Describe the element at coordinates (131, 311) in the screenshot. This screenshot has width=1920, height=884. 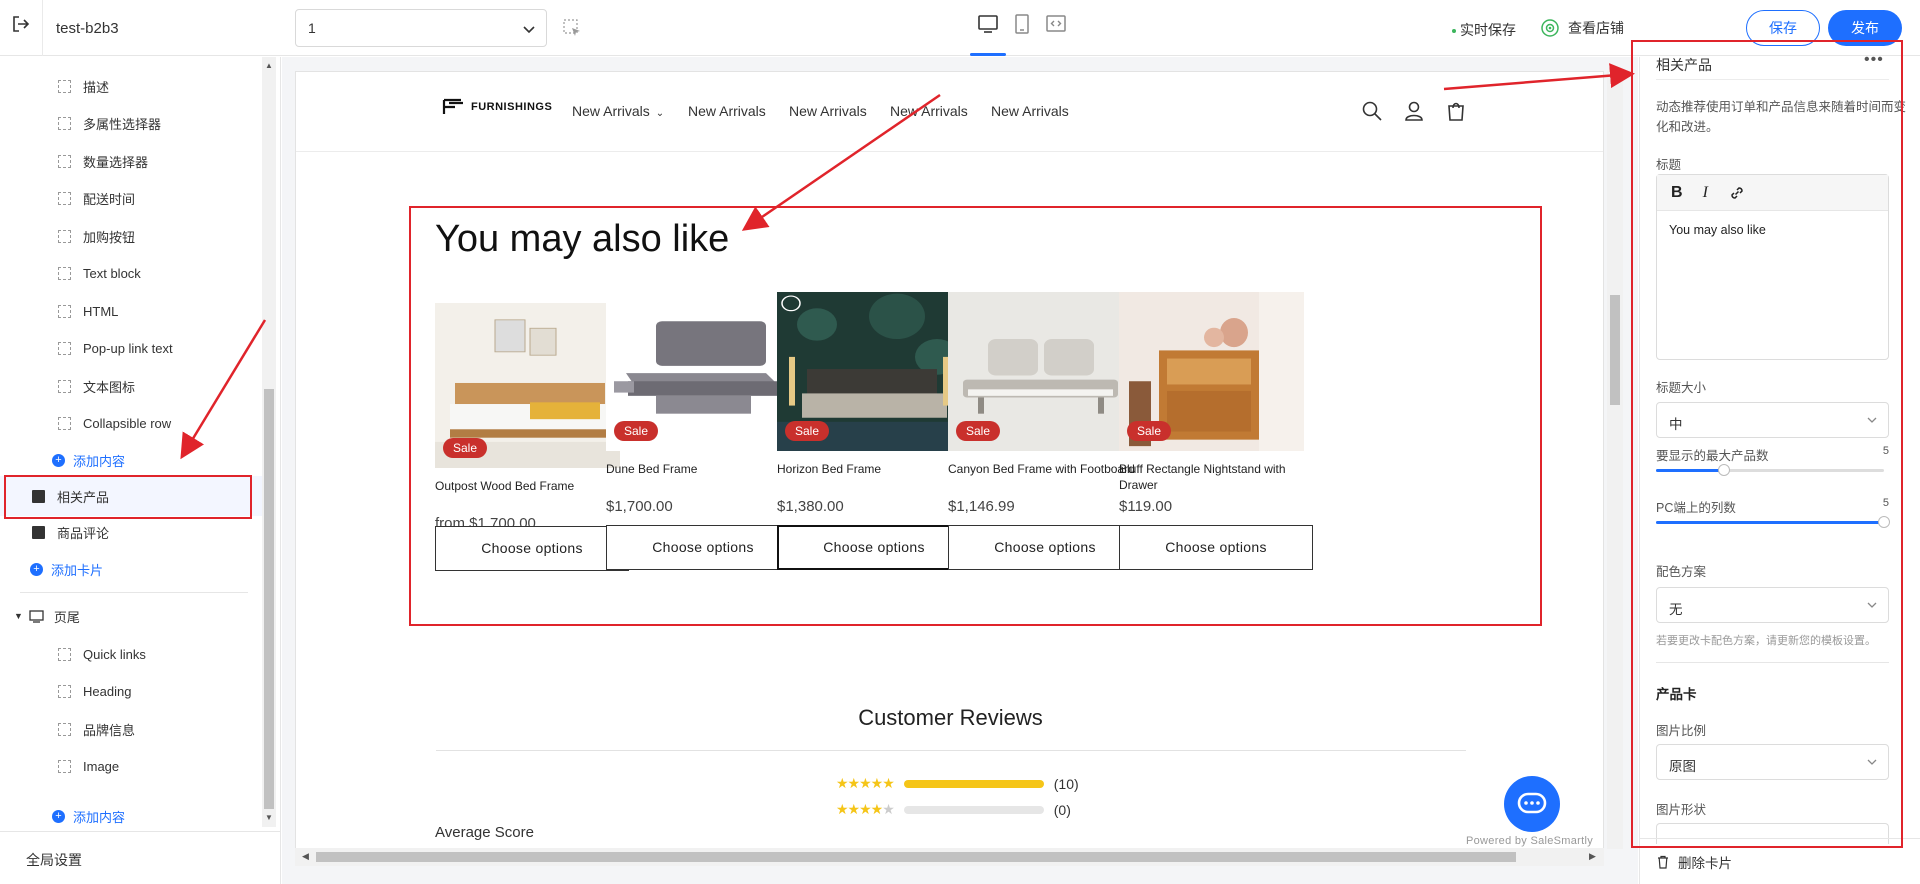
I see `sidebar-block-item: HTML` at that location.